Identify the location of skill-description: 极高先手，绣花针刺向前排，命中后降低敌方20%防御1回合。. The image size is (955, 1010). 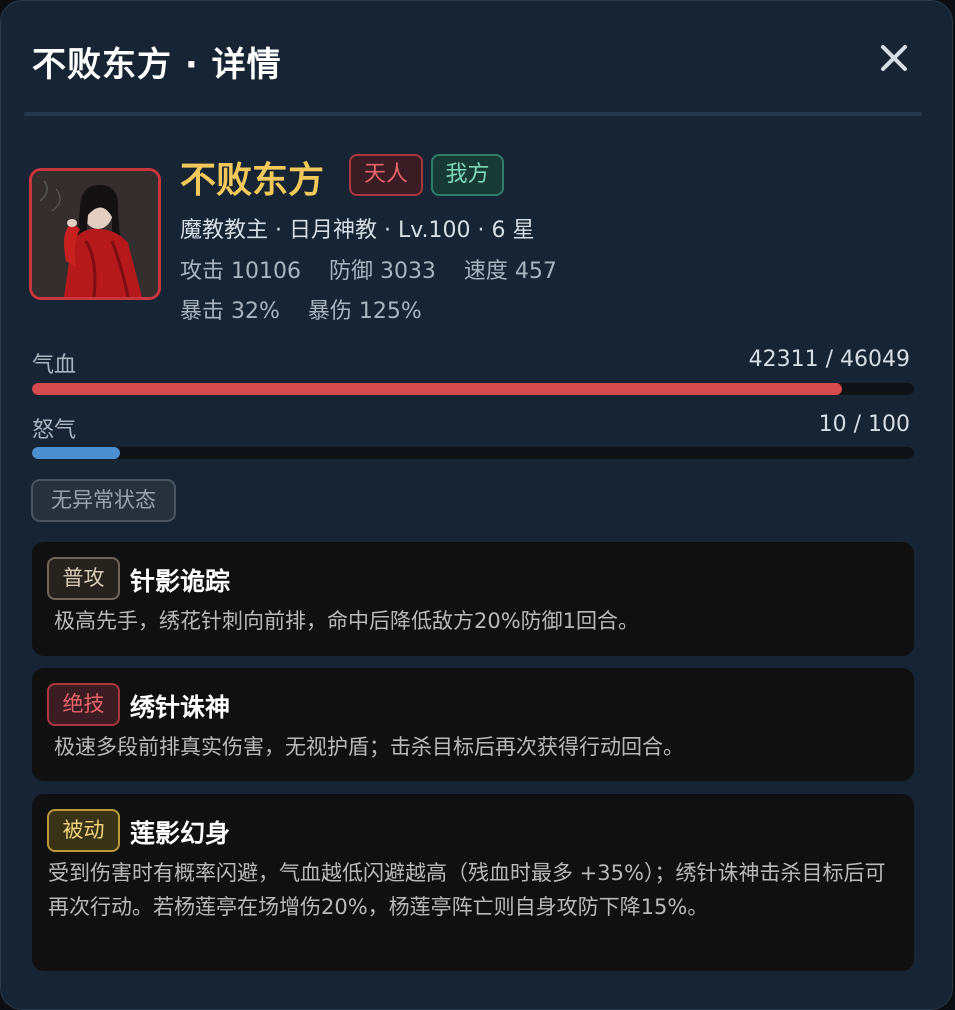
(347, 621).